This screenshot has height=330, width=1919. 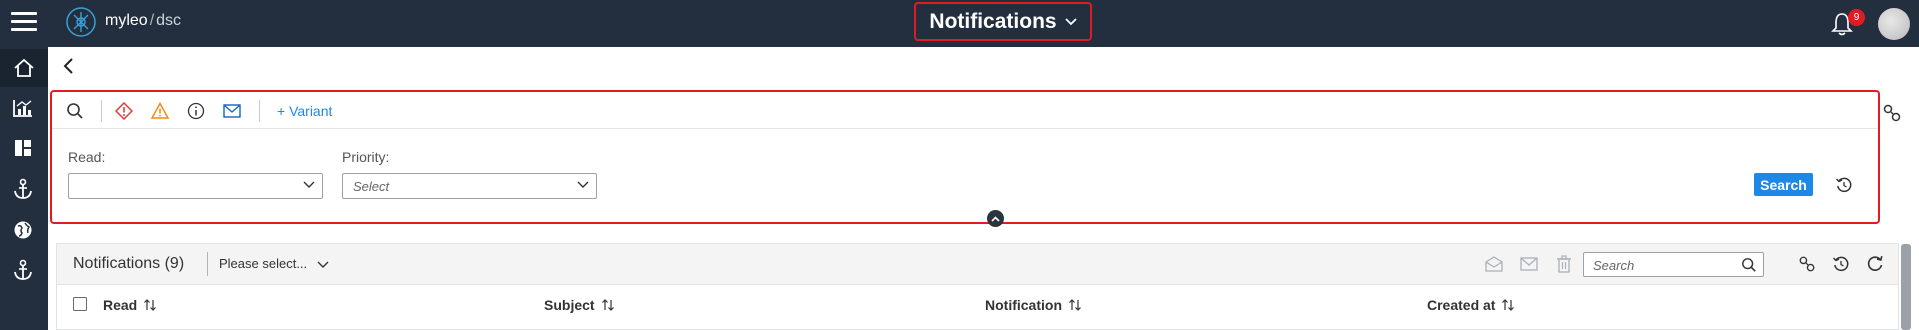 What do you see at coordinates (80, 304) in the screenshot?
I see `select-all-checkbox` at bounding box center [80, 304].